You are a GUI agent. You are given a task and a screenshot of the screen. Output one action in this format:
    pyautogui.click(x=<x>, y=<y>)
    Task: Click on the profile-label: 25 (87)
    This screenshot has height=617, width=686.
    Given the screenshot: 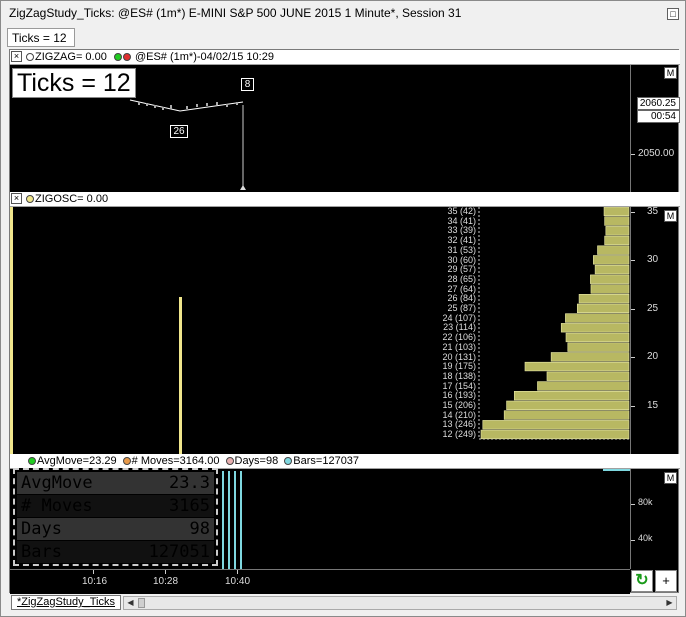 What is the action you would take?
    pyautogui.click(x=461, y=308)
    